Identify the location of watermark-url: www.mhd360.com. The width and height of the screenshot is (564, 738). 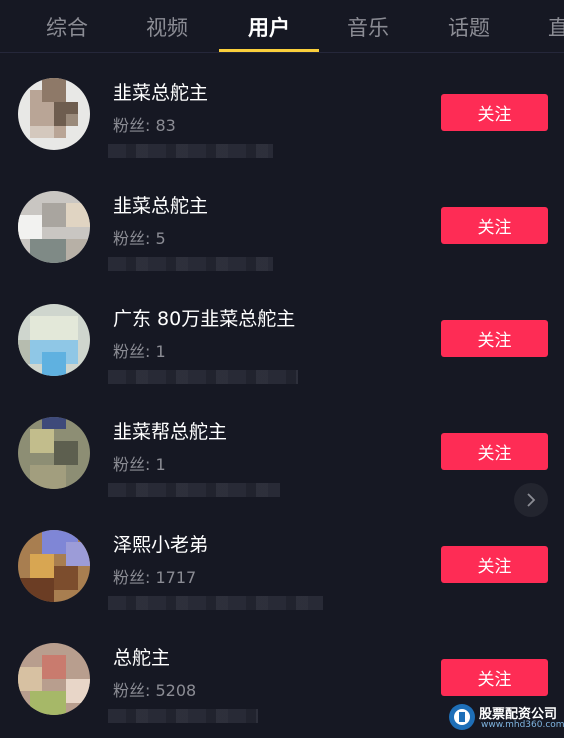
(522, 725).